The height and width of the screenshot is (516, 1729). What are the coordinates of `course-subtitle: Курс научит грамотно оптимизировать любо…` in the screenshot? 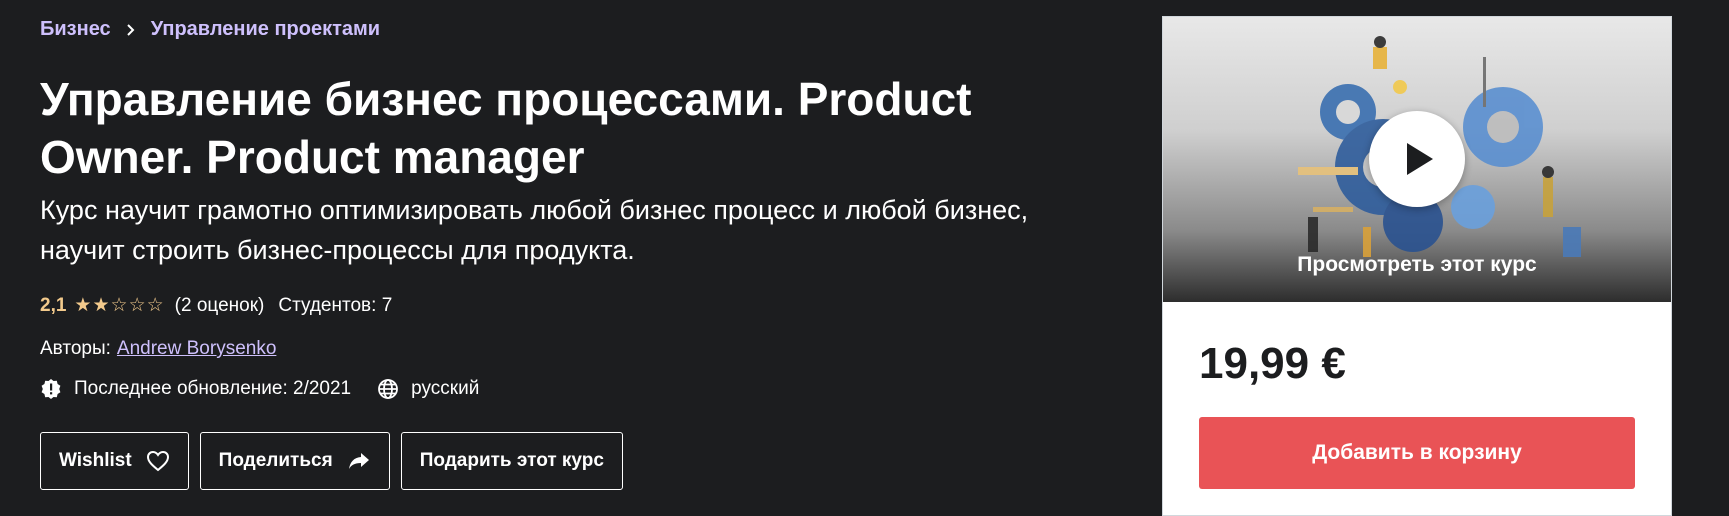 It's located at (534, 230).